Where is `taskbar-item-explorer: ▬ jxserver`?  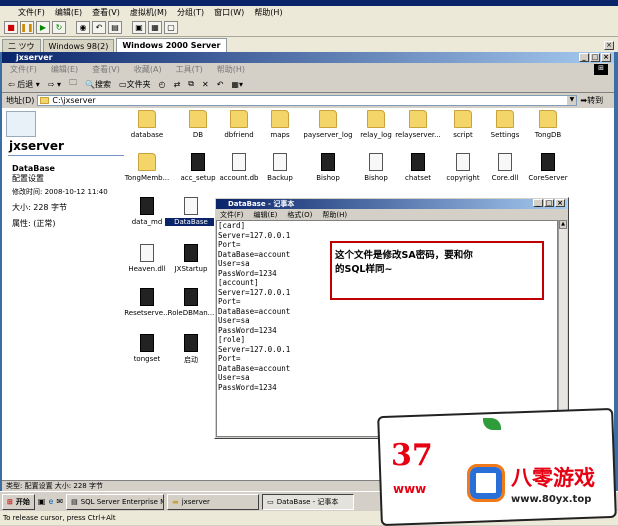
taskbar-item-explorer: ▬ jxserver is located at coordinates (213, 501).